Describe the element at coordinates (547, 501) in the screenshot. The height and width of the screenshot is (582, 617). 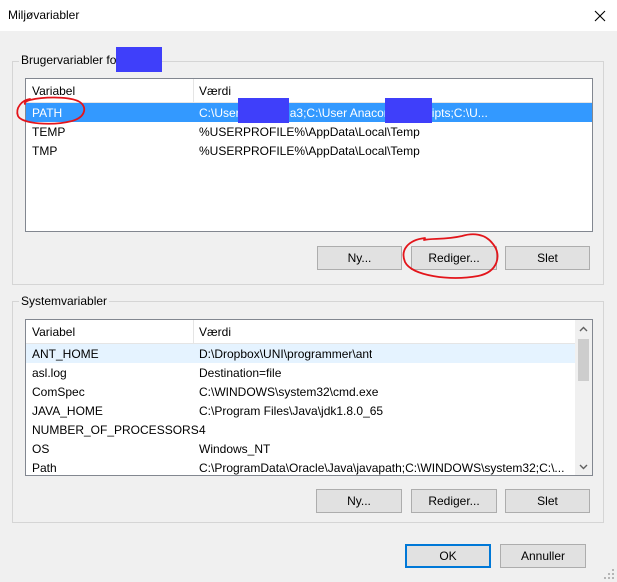
I see `system-delete-button: Slet` at that location.